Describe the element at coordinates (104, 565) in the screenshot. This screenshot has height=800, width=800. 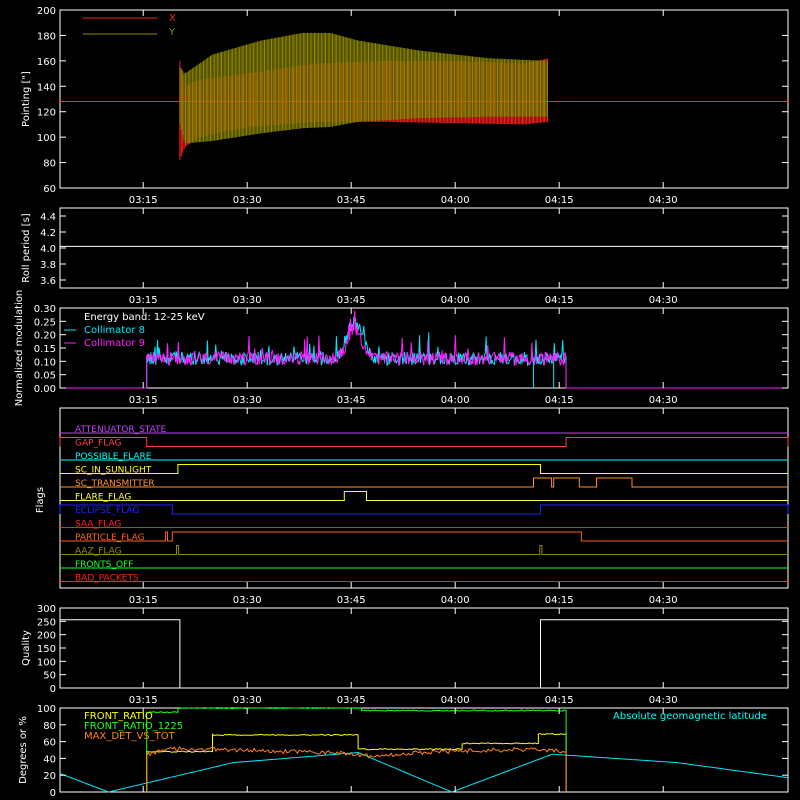
I see `flag-label-fronts-off: FRONTS_OFF` at that location.